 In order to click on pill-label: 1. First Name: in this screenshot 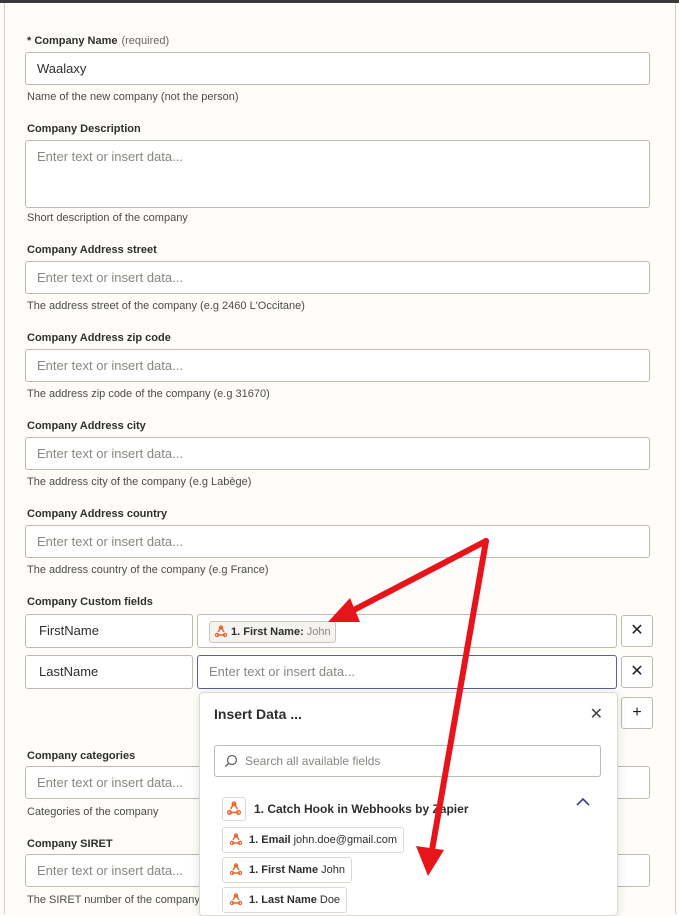, I will do `click(267, 632)`.